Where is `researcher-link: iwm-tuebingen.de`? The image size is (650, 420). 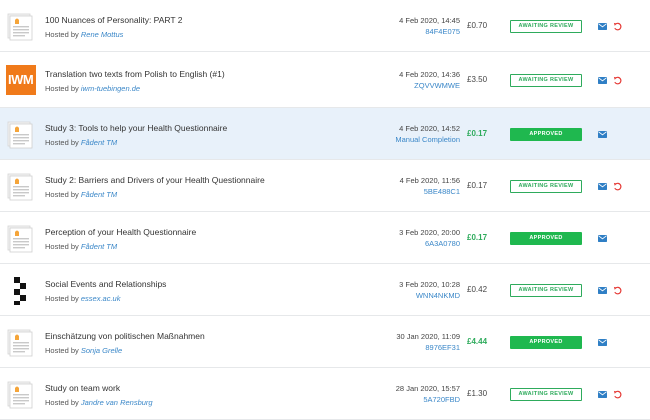
researcher-link: iwm-tuebingen.de is located at coordinates (110, 88).